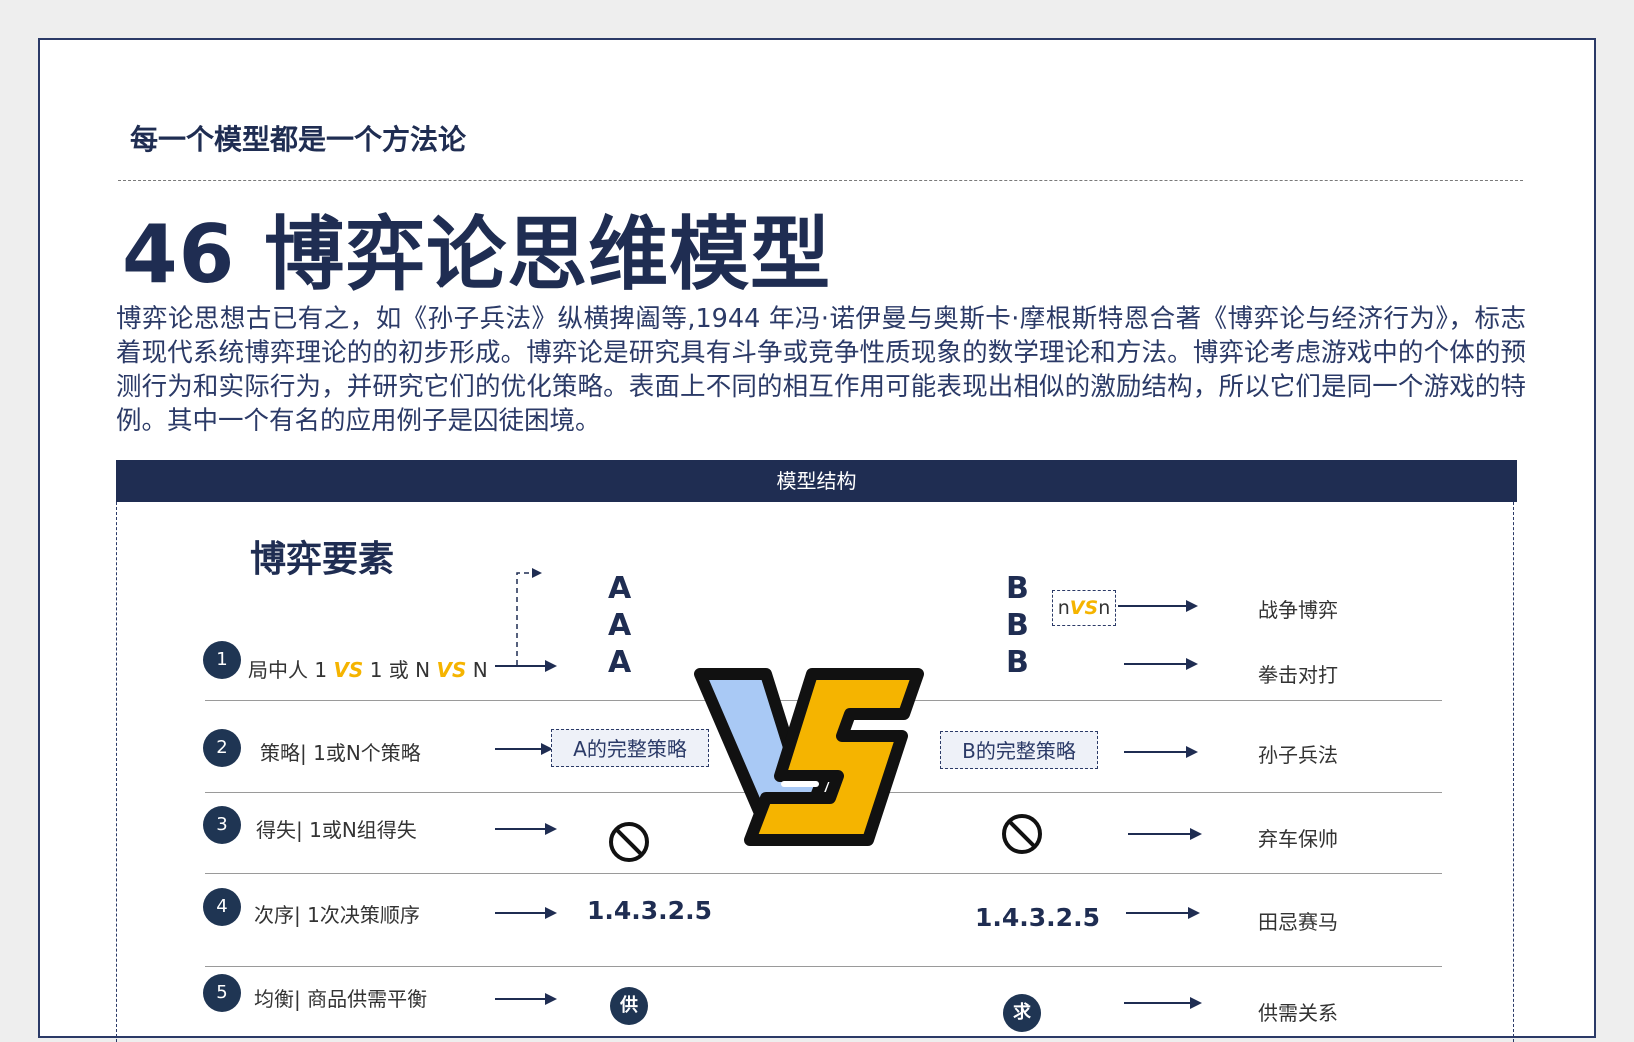 The width and height of the screenshot is (1634, 1042). What do you see at coordinates (222, 748) in the screenshot?
I see `row-number-2: 2` at bounding box center [222, 748].